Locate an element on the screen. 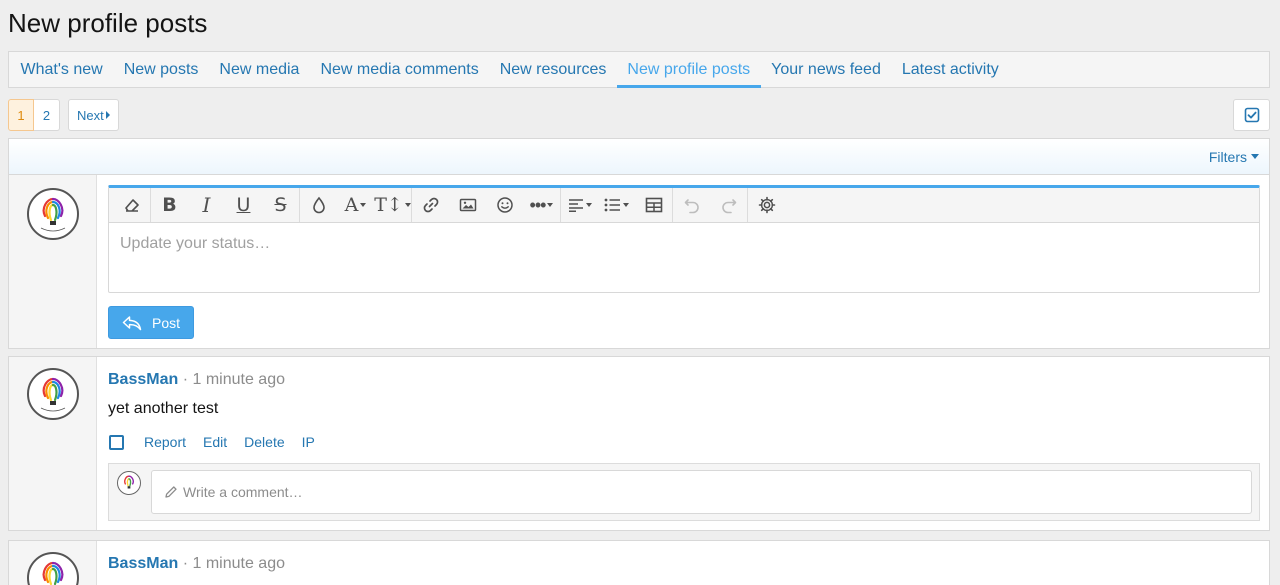 This screenshot has width=1280, height=585. undo-icon is located at coordinates (691, 205).